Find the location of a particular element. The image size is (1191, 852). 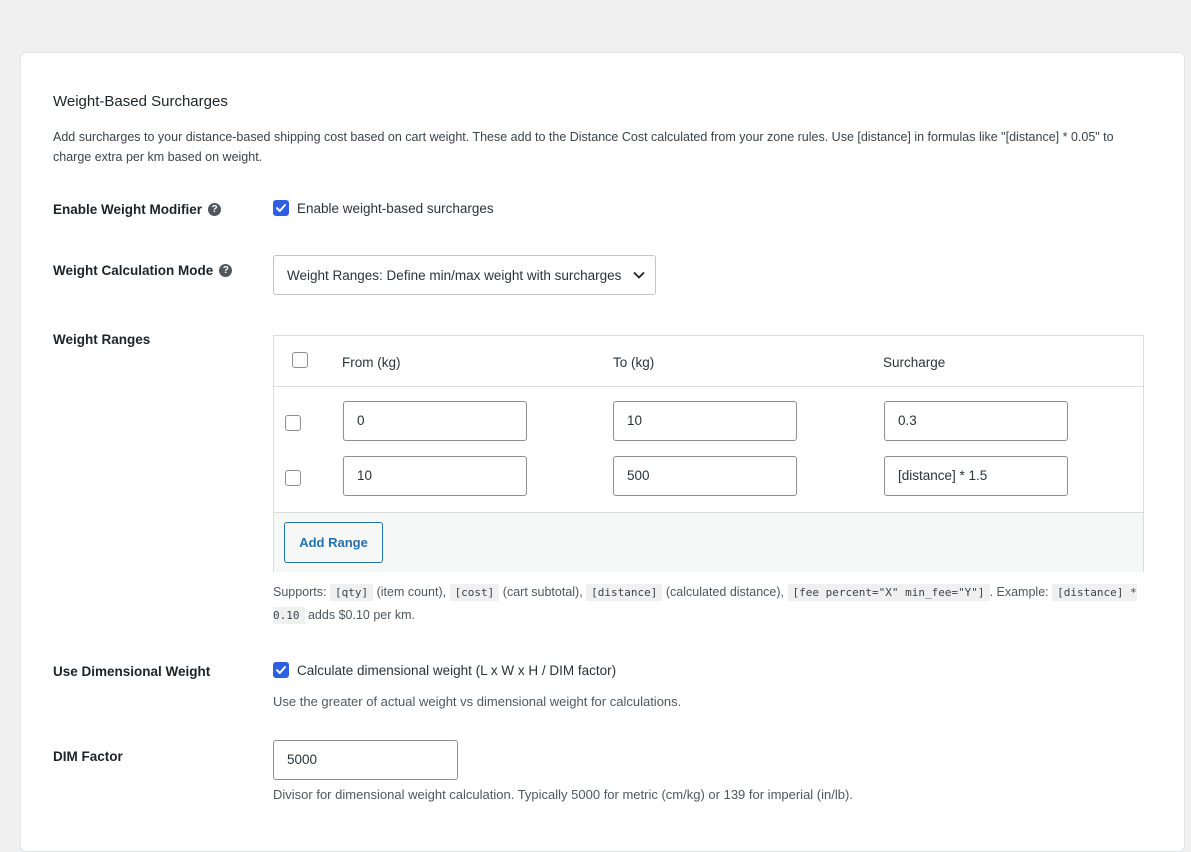

dimensional-row-label: Use Dimensional Weight is located at coordinates (131, 671).